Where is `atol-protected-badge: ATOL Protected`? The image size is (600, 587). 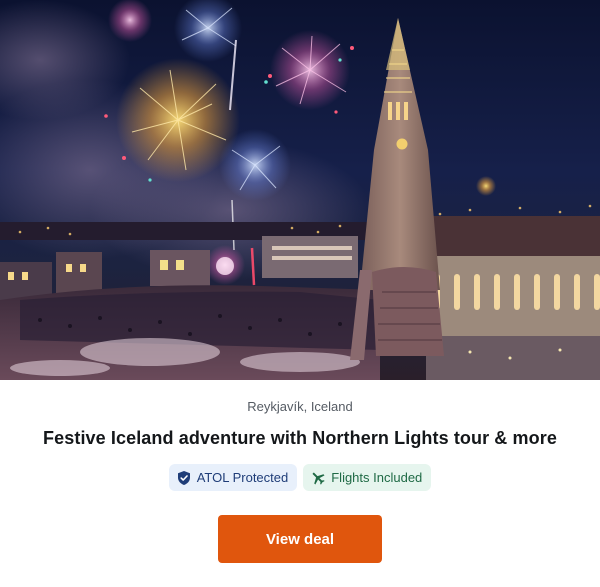
atol-protected-badge: ATOL Protected is located at coordinates (233, 477).